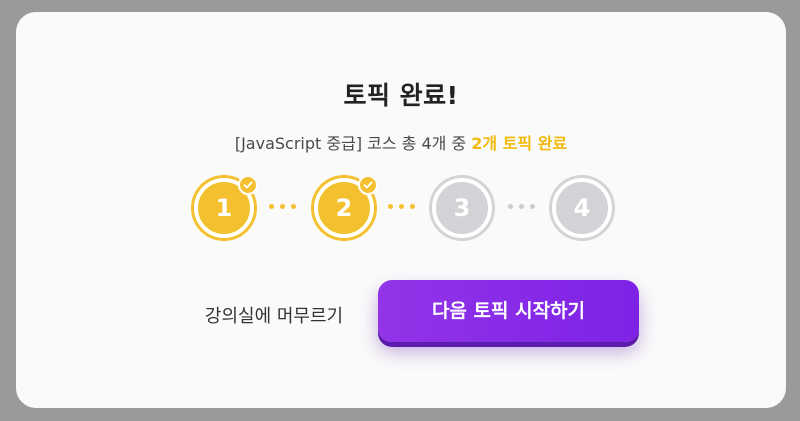  I want to click on progress-steps: 1 2 3 4, so click(401, 207).